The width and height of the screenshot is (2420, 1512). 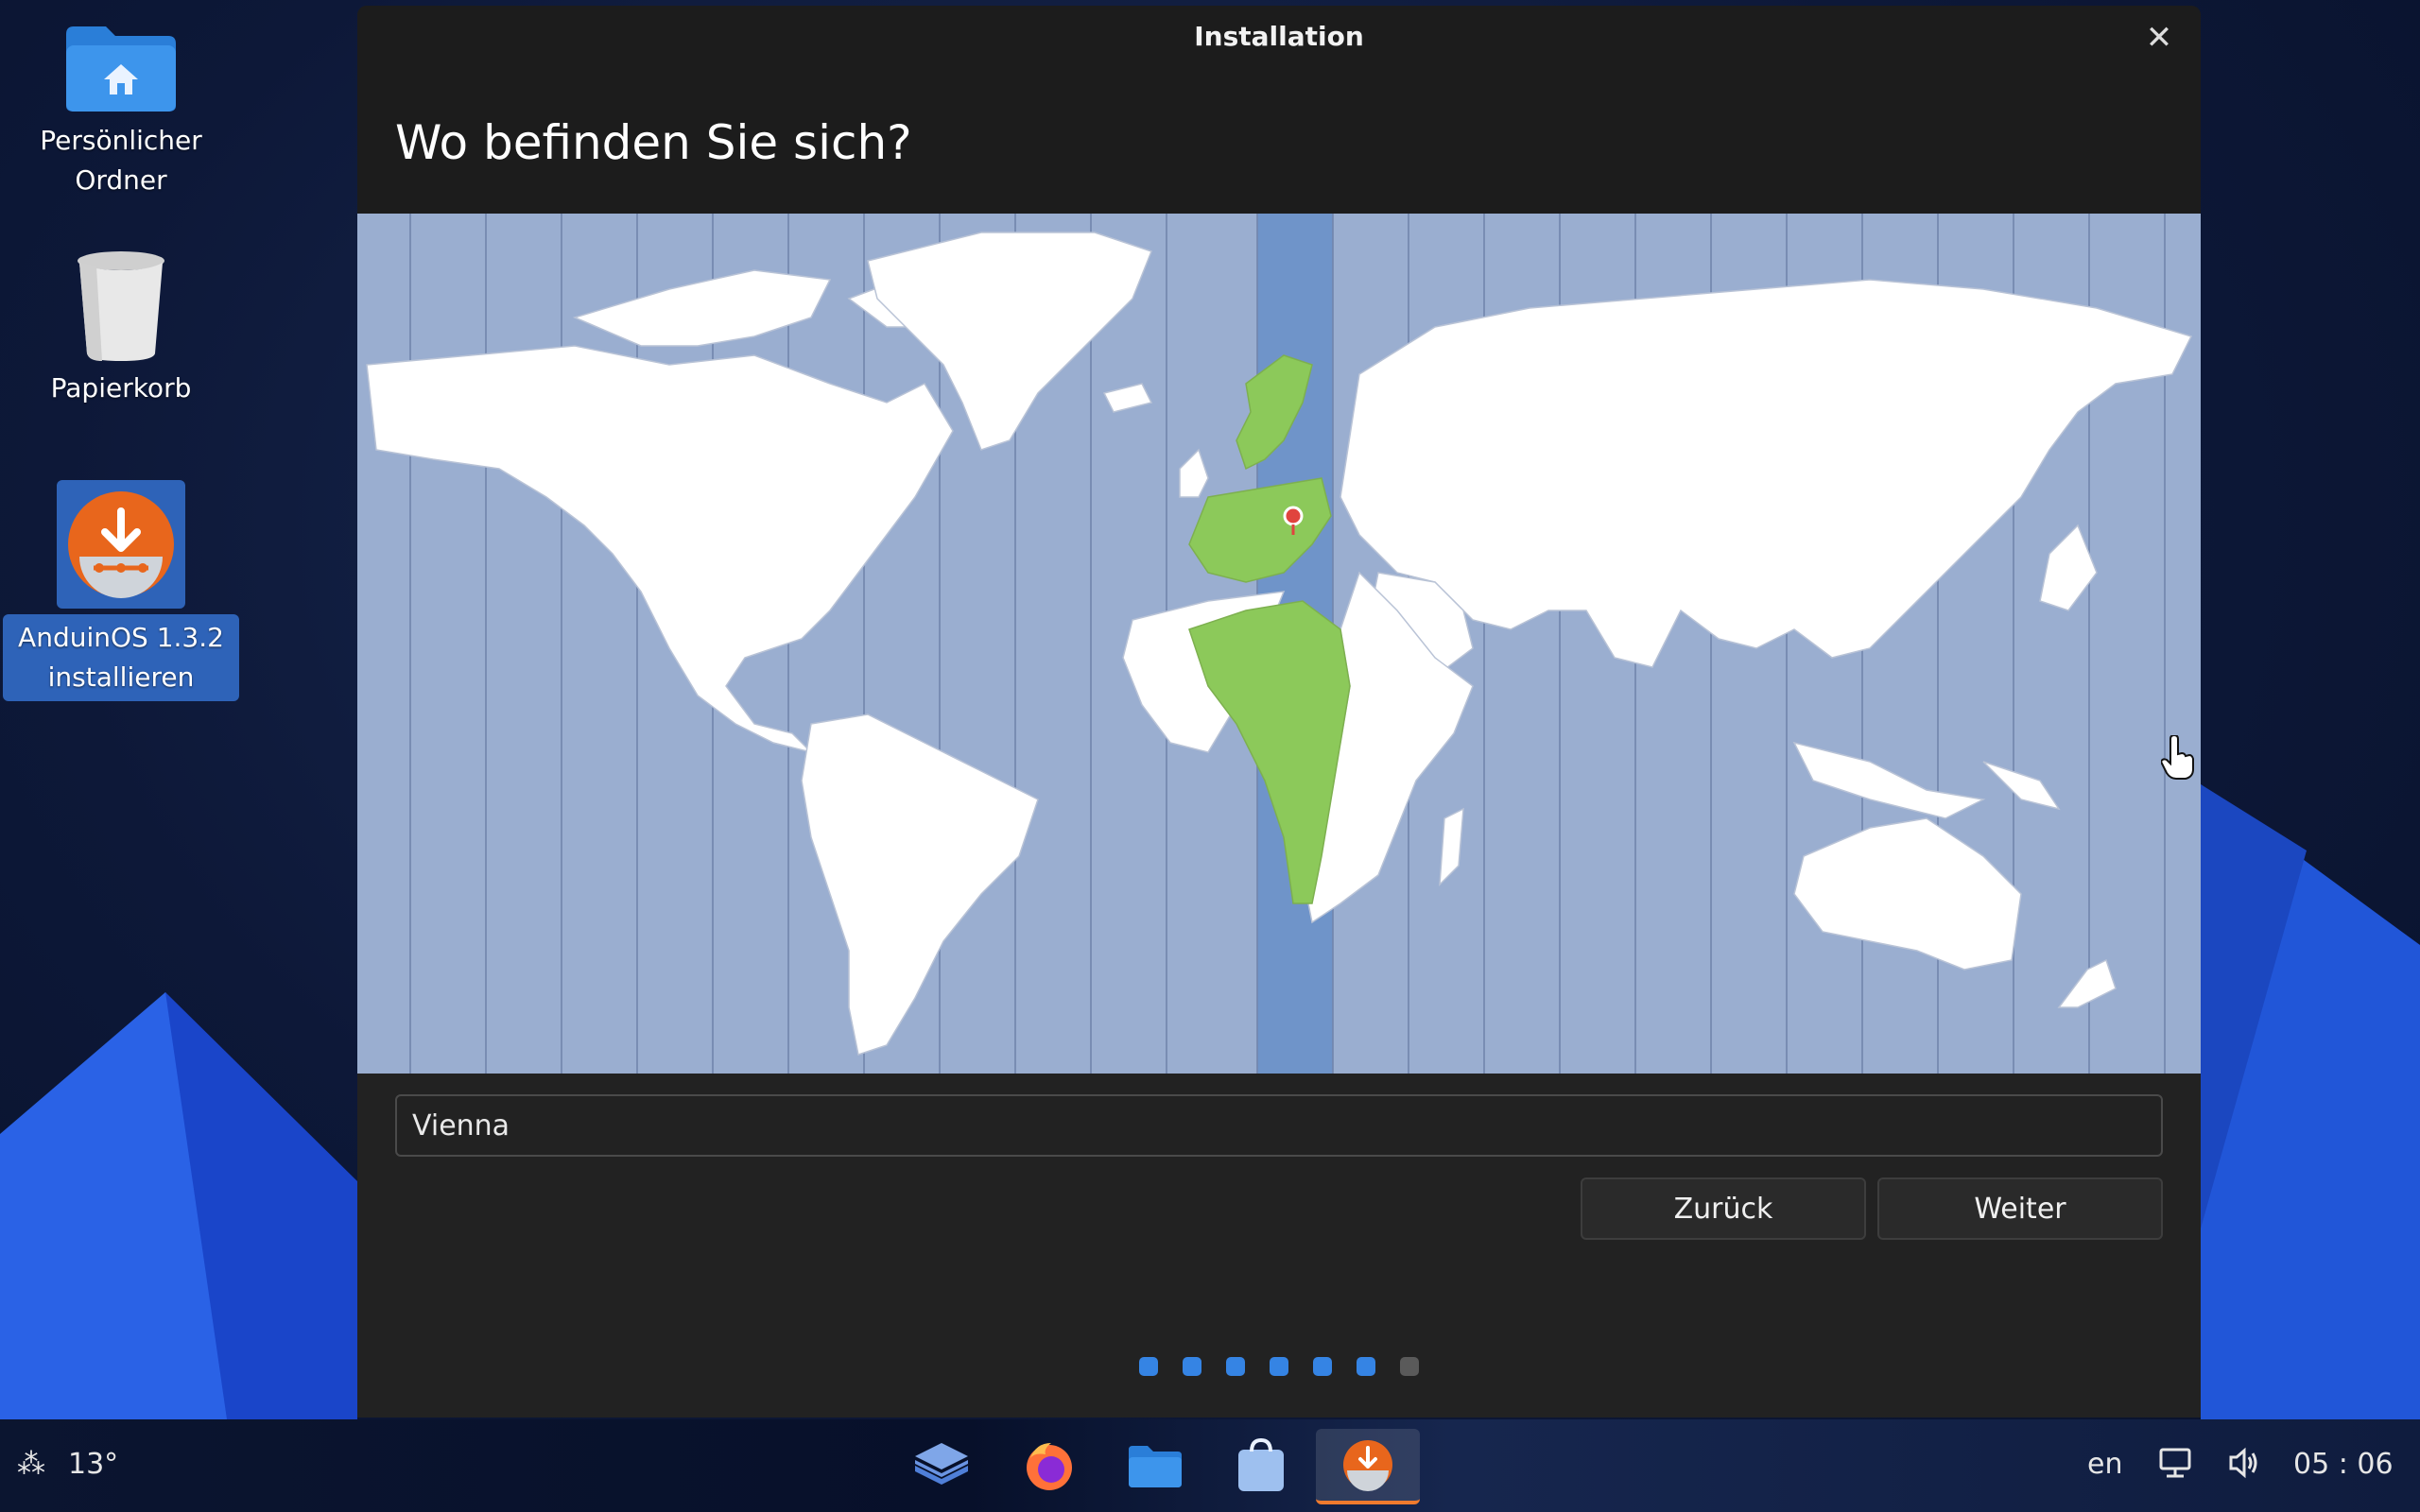 What do you see at coordinates (2343, 1464) in the screenshot?
I see `clock: 05 : 06` at bounding box center [2343, 1464].